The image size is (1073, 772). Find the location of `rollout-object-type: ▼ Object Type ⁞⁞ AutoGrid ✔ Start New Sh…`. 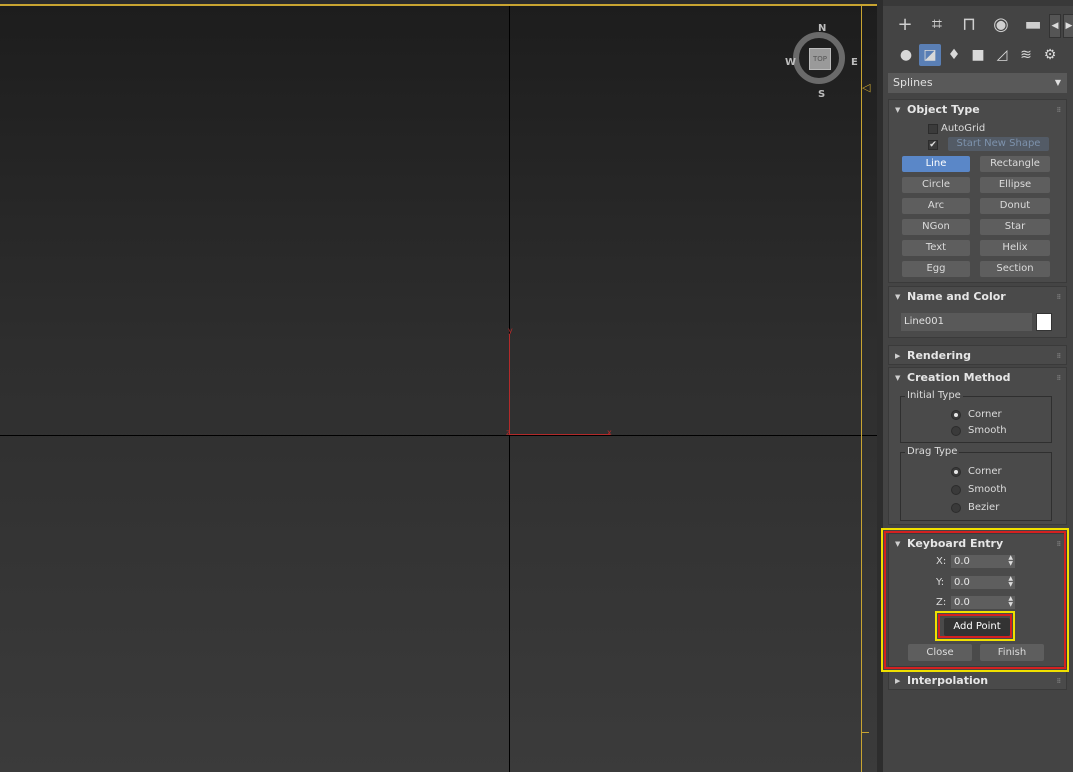

rollout-object-type: ▼ Object Type ⁞⁞ AutoGrid ✔ Start New Sh… is located at coordinates (977, 191).